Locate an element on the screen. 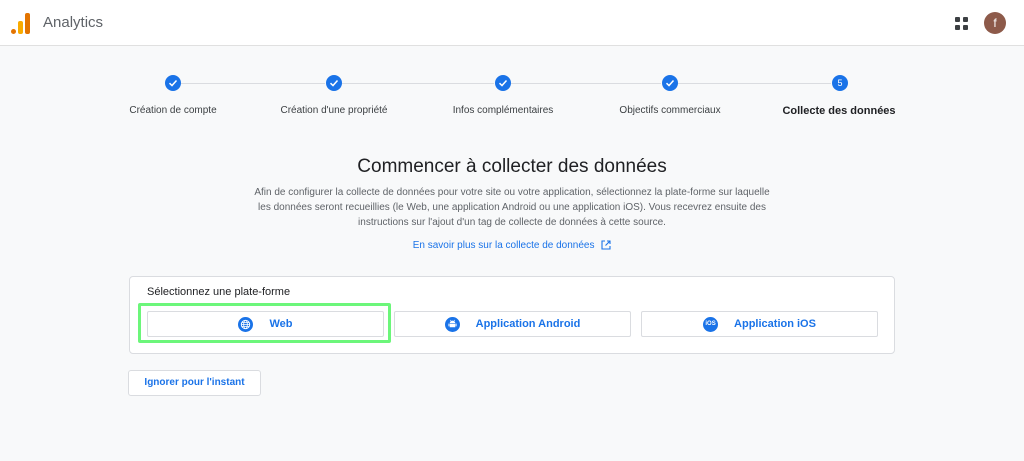  step-label-data-collection: Collecte des données is located at coordinates (839, 111).